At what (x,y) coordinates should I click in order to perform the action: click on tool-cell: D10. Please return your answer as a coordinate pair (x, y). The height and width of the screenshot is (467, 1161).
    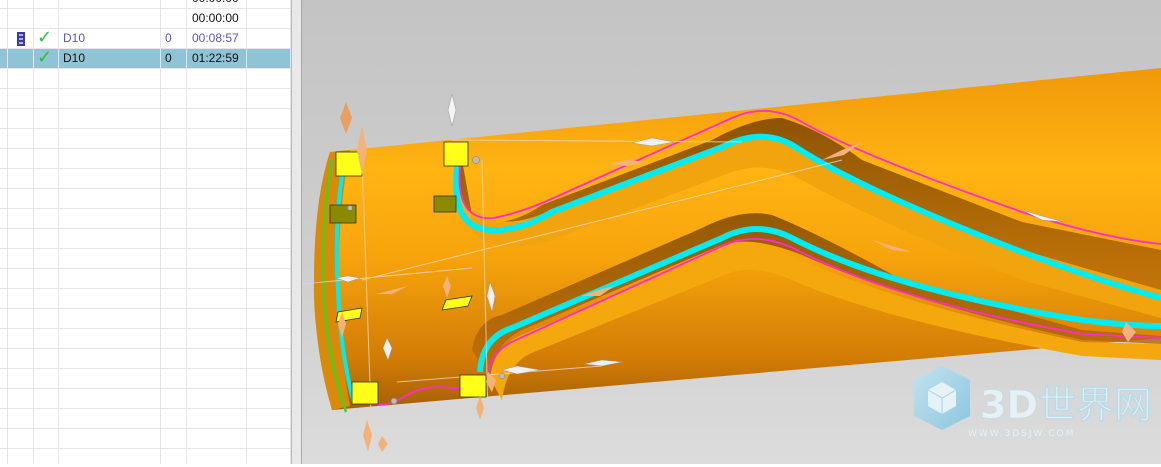
    Looking at the image, I should click on (110, 39).